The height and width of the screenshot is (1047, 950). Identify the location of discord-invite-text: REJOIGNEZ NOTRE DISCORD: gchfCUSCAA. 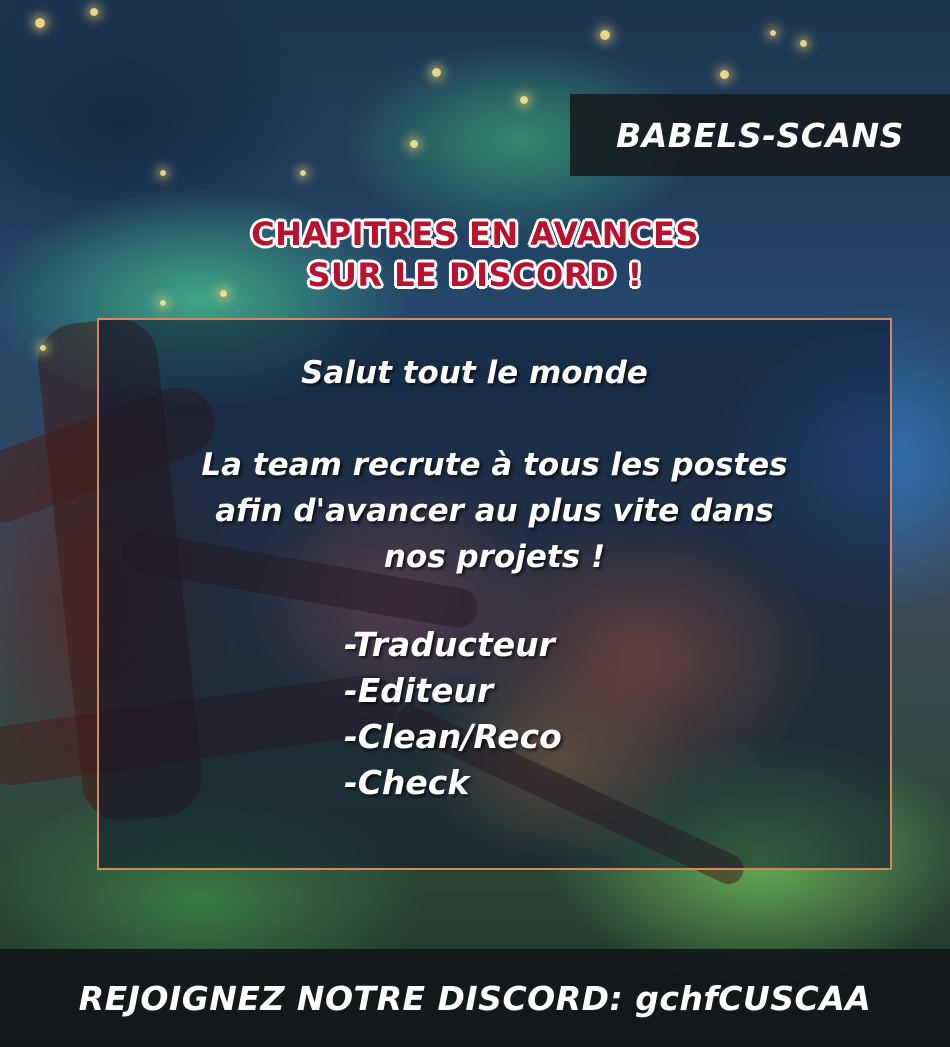
(475, 998).